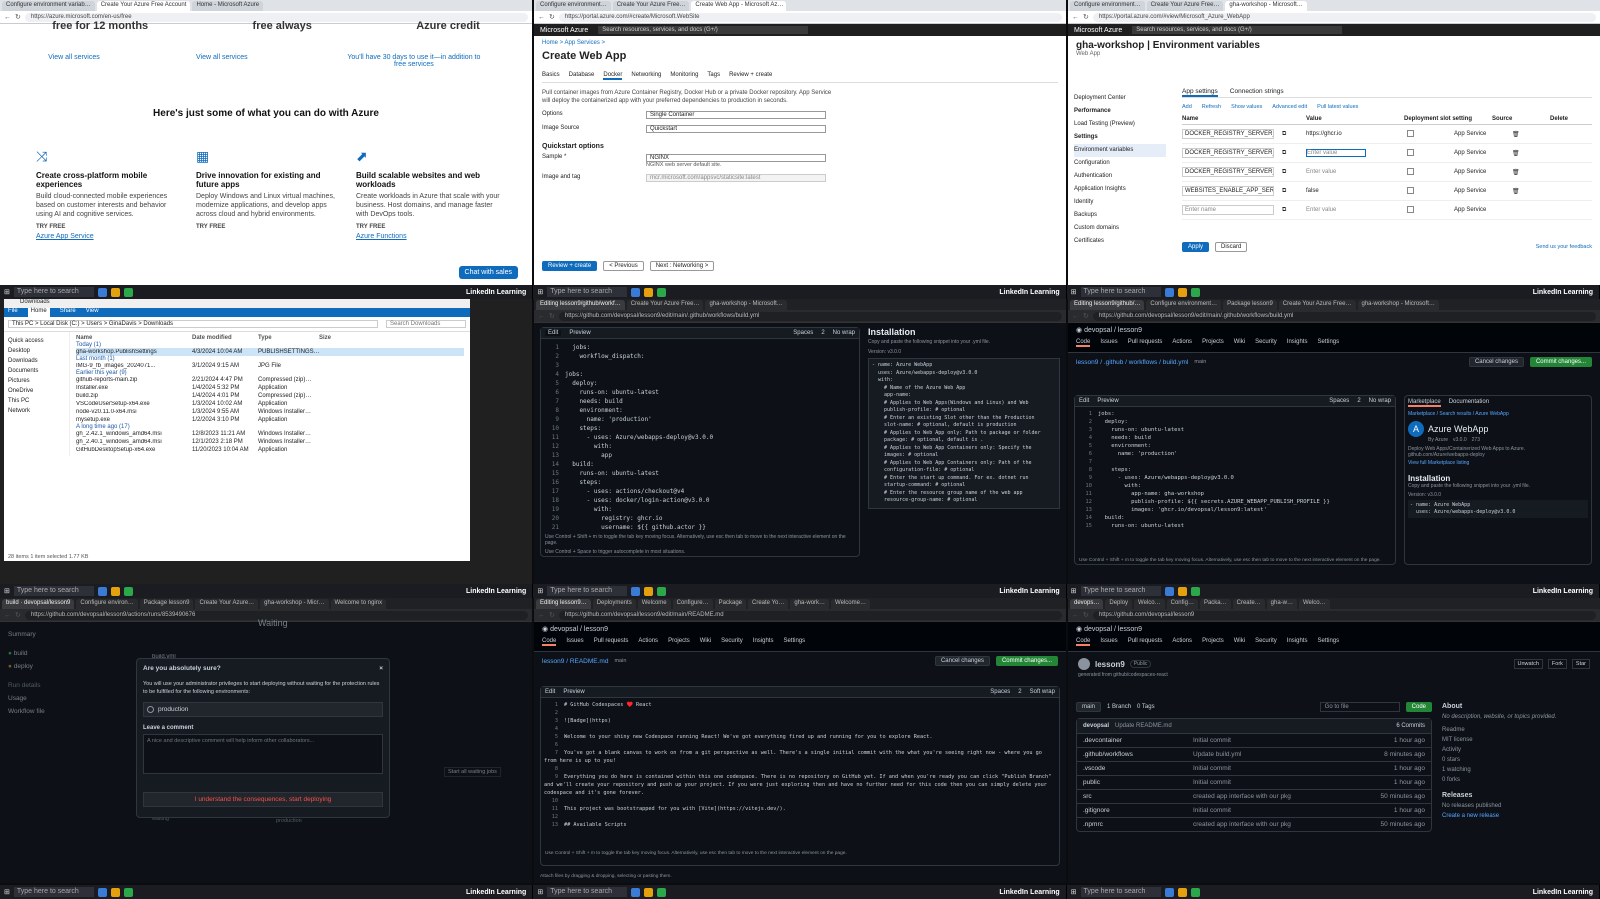  I want to click on env-value-field: Enter value, so click(1336, 172).